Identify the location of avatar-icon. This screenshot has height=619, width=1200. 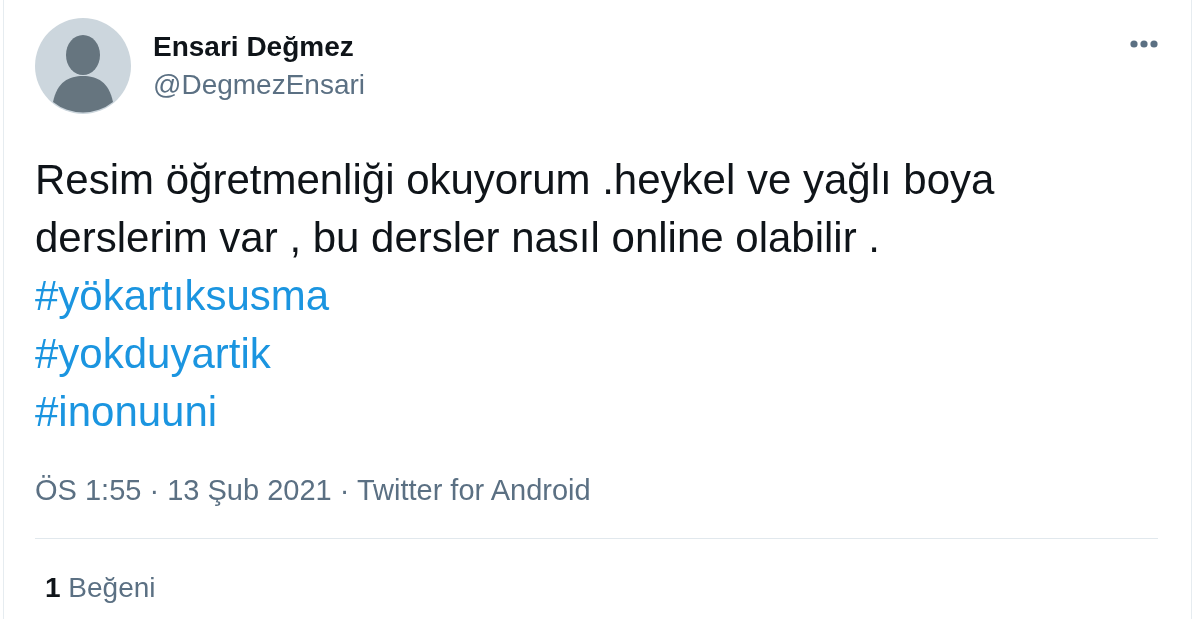
(83, 66).